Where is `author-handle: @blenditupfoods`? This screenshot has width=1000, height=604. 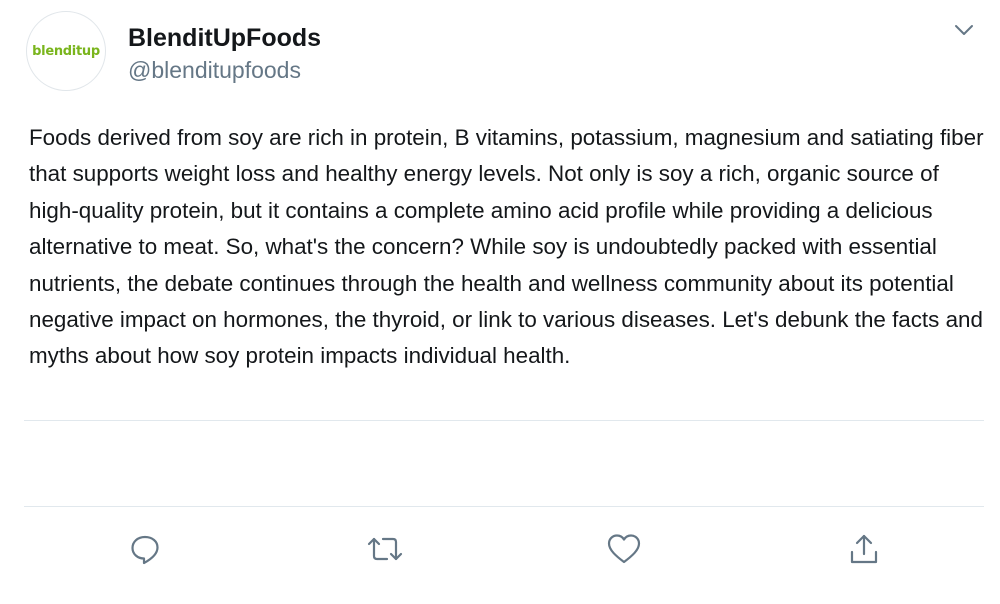
author-handle: @blenditupfoods is located at coordinates (214, 70).